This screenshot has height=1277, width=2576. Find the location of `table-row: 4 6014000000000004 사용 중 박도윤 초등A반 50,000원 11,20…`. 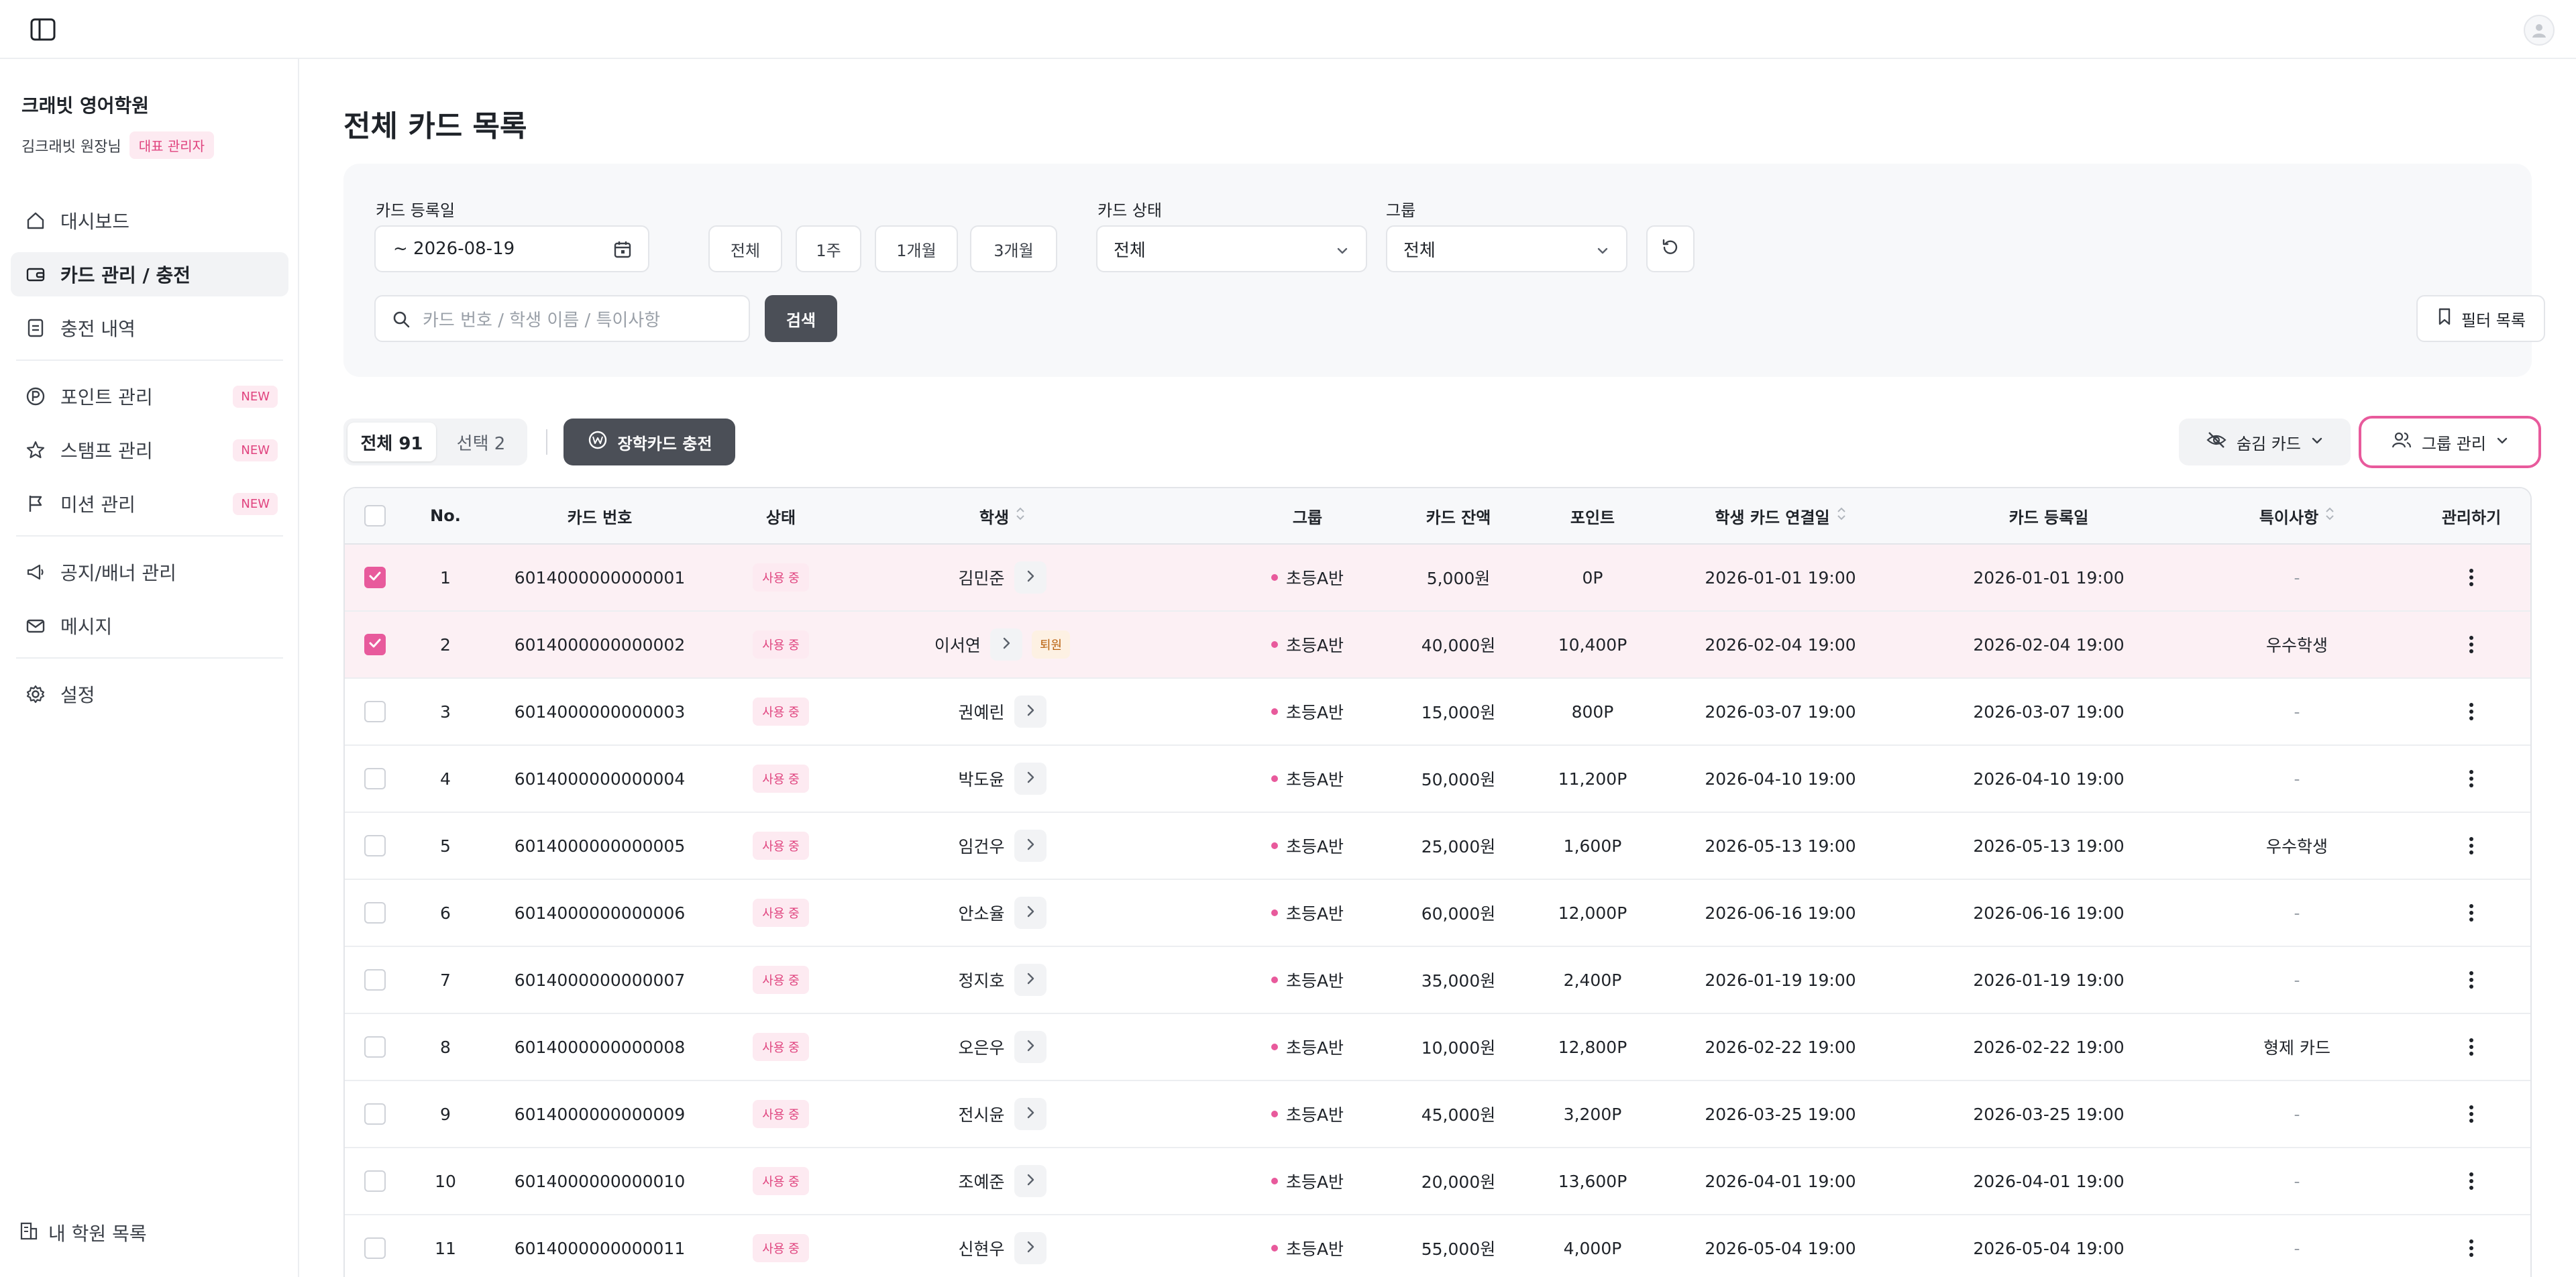

table-row: 4 6014000000000004 사용 중 박도윤 초등A반 50,000원 11,20… is located at coordinates (1437, 779).